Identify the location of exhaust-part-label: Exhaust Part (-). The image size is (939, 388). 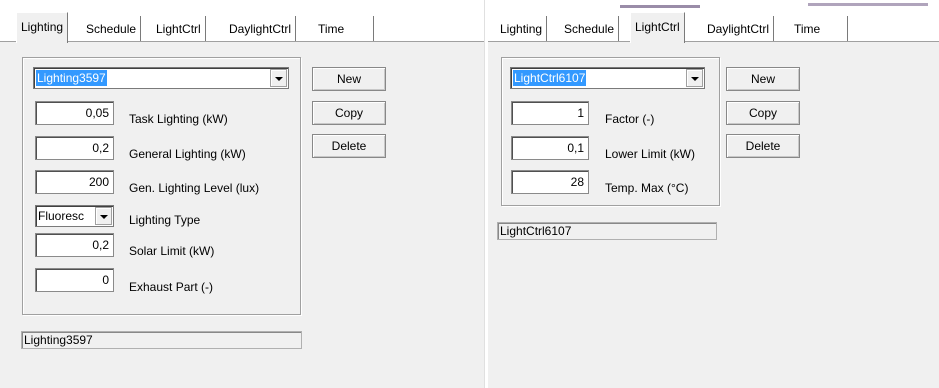
(171, 287).